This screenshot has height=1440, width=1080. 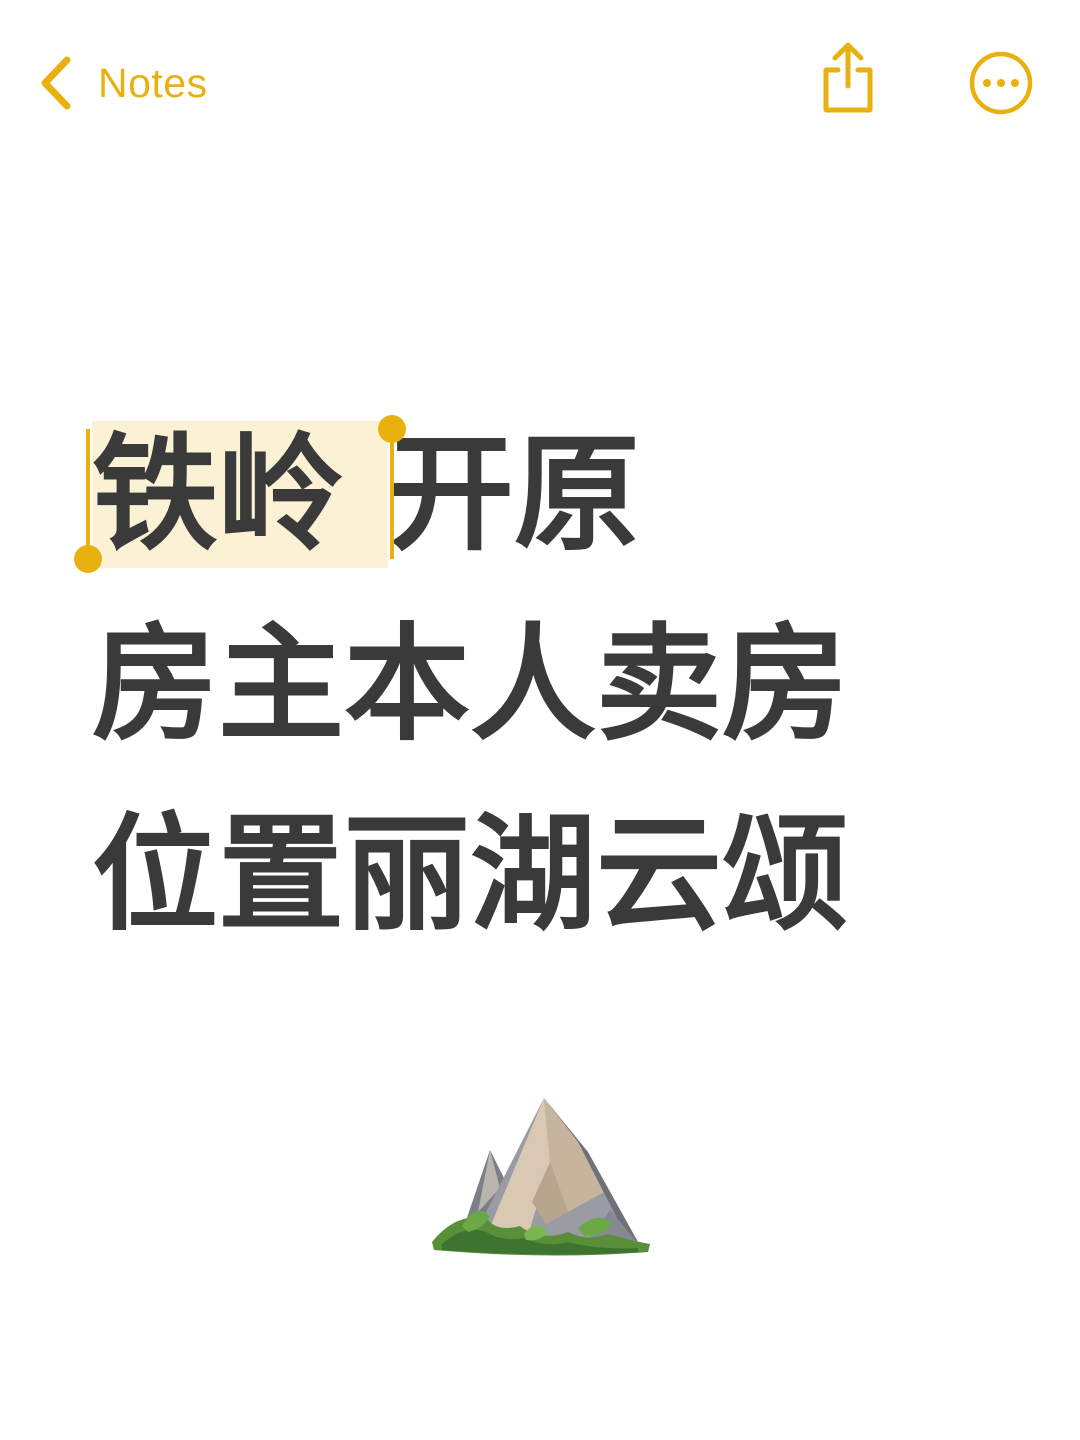 What do you see at coordinates (513, 494) in the screenshot?
I see `note-line-1-rest: 开原` at bounding box center [513, 494].